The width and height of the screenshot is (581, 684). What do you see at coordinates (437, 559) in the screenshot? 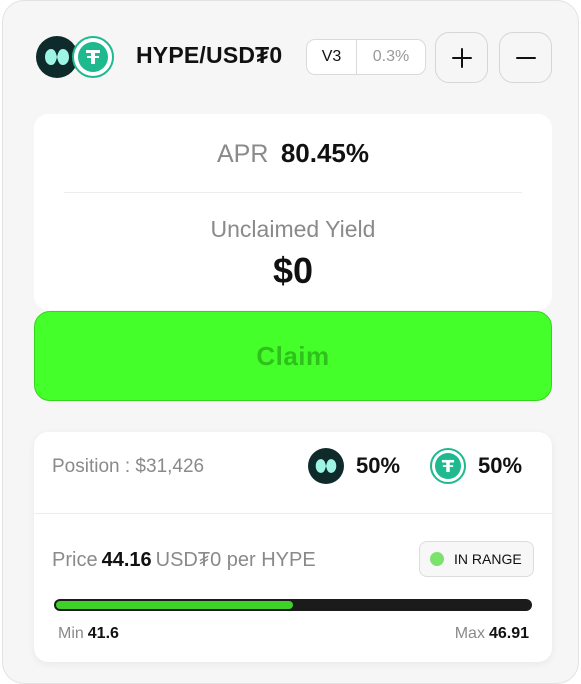
I see `status-dot-icon` at bounding box center [437, 559].